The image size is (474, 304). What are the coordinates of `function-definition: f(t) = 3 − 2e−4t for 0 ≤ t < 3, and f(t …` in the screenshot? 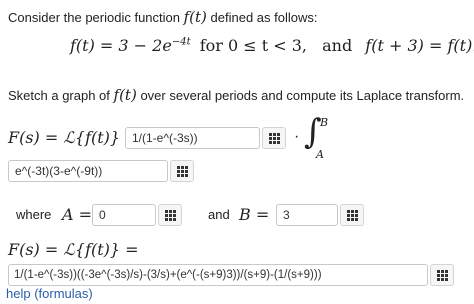 It's located at (272, 45).